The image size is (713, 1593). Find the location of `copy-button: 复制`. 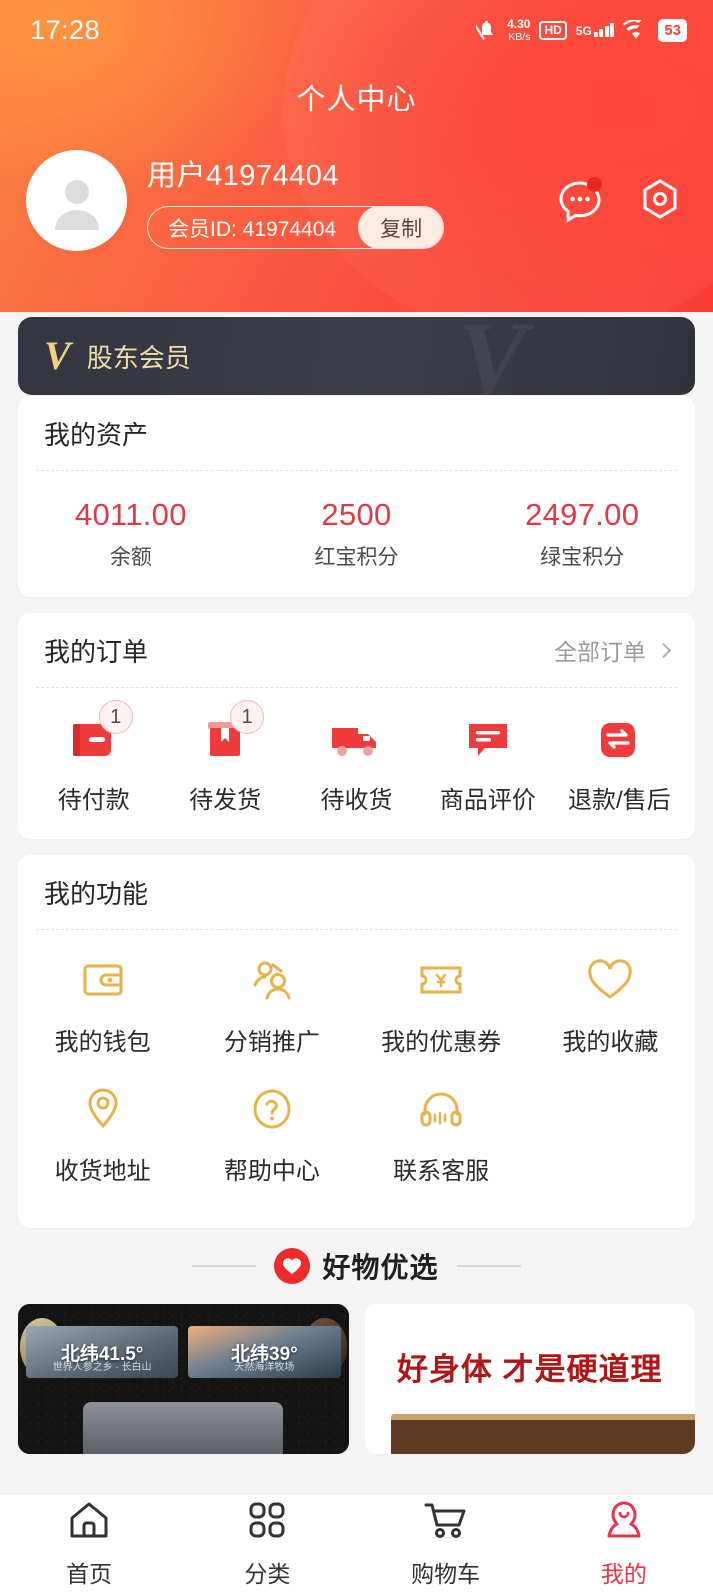

copy-button: 复制 is located at coordinates (401, 227).